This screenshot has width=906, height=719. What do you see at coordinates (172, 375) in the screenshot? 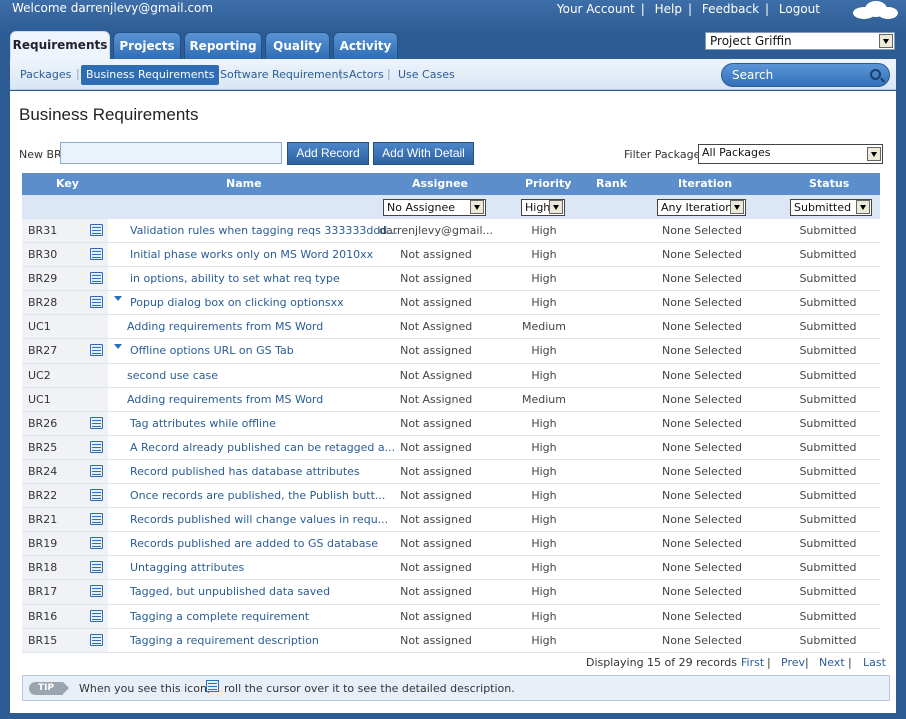
I see `row-name-link: second use case` at bounding box center [172, 375].